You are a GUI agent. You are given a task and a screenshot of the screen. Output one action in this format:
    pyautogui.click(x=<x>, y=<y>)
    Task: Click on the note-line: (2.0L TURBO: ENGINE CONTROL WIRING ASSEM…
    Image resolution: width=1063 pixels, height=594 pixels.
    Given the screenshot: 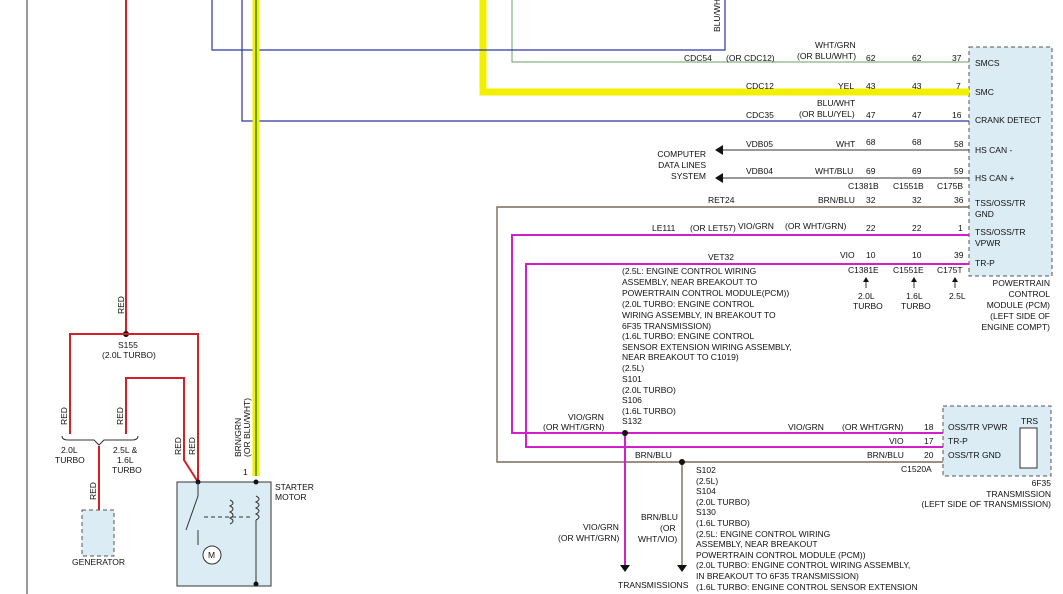 What is the action you would take?
    pyautogui.click(x=803, y=565)
    